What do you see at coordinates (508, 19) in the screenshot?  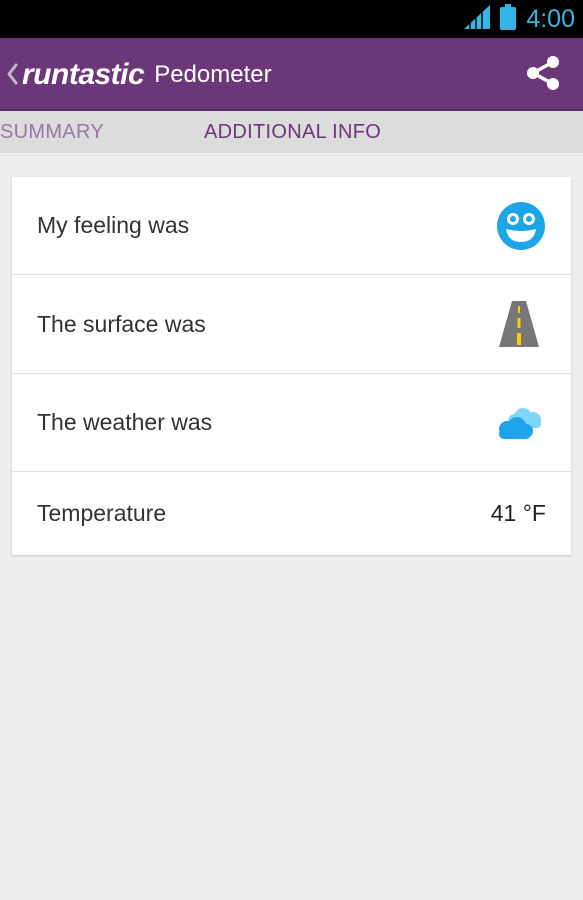 I see `battery-icon` at bounding box center [508, 19].